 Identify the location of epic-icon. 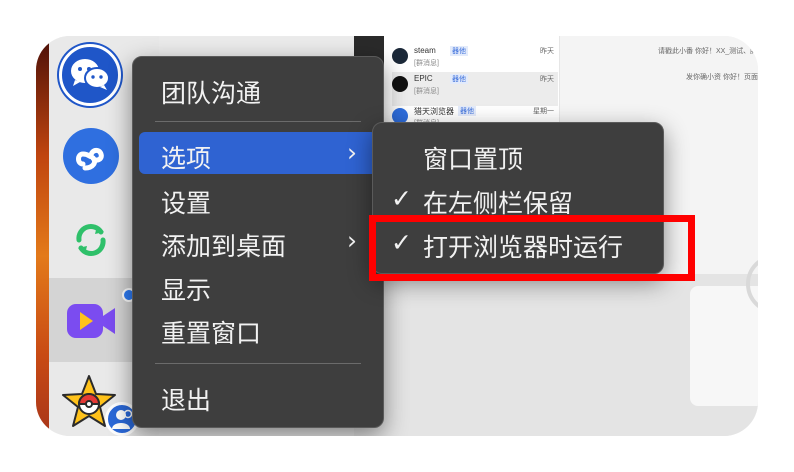
(400, 84).